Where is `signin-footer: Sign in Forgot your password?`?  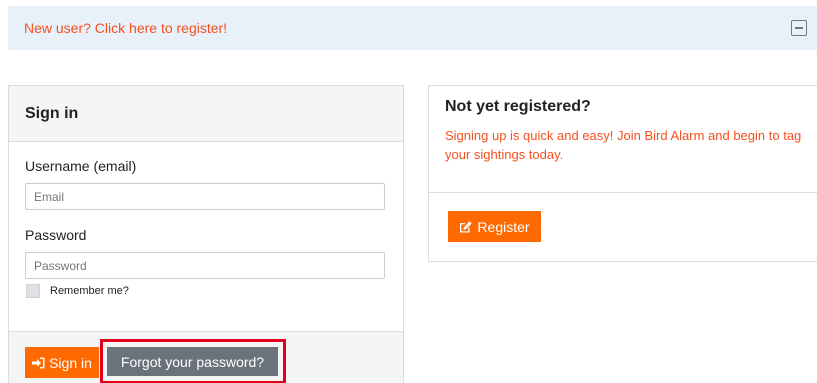 signin-footer: Sign in Forgot your password? is located at coordinates (206, 357).